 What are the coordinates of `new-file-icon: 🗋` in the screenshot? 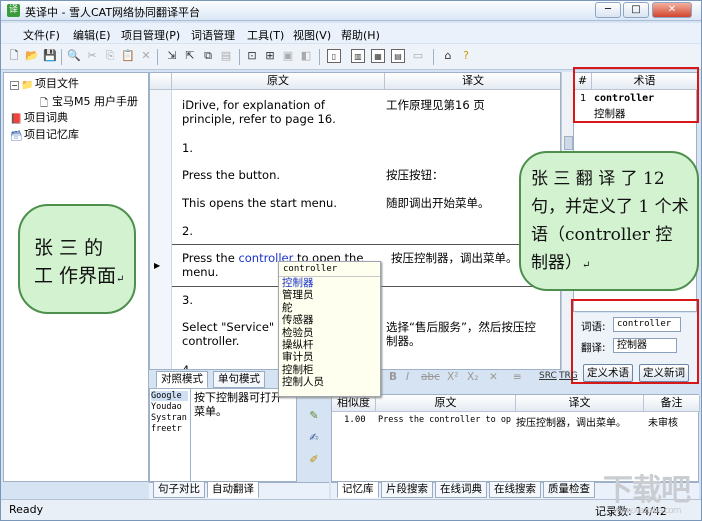 It's located at (14, 56).